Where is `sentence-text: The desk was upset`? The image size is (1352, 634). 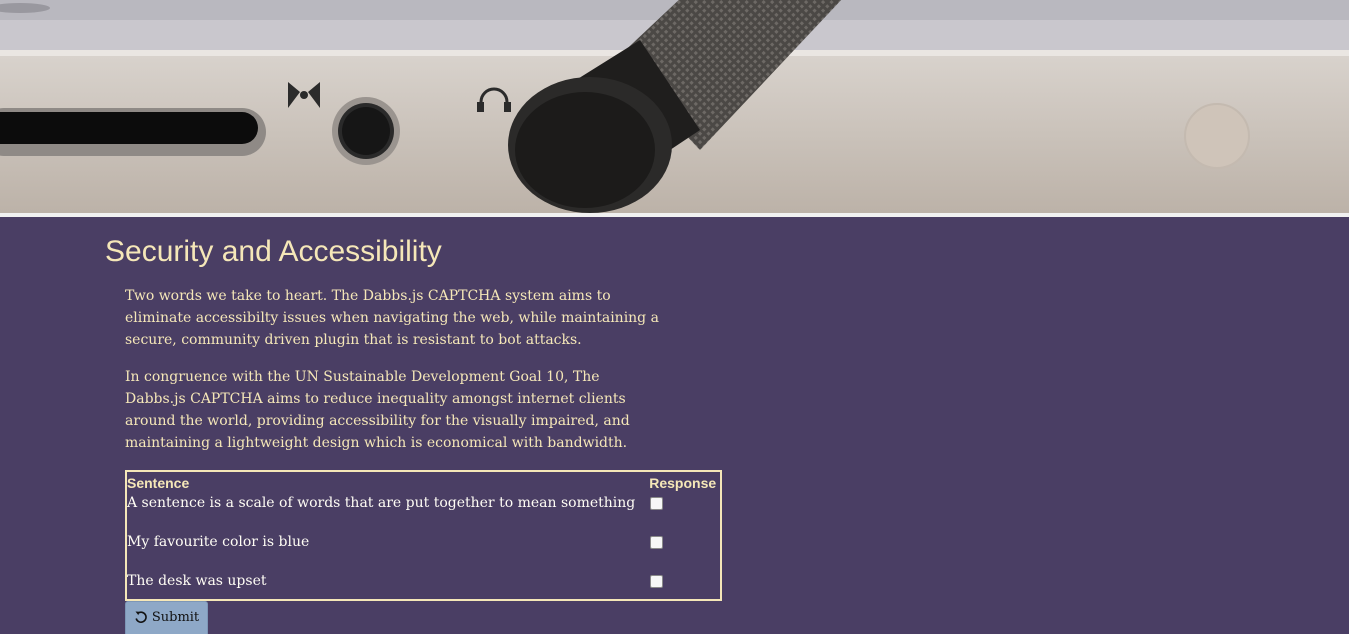 sentence-text: The desk was upset is located at coordinates (197, 581).